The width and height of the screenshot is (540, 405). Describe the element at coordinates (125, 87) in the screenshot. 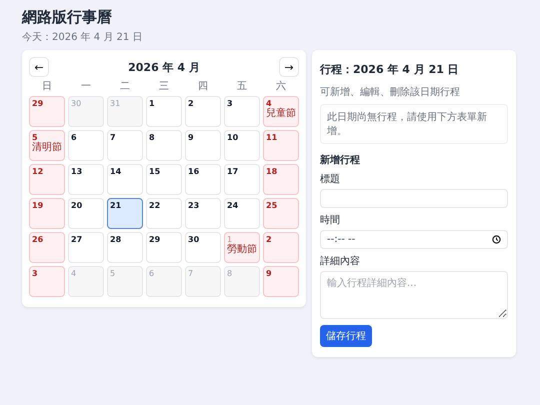

I see `weekday-label: 二` at that location.